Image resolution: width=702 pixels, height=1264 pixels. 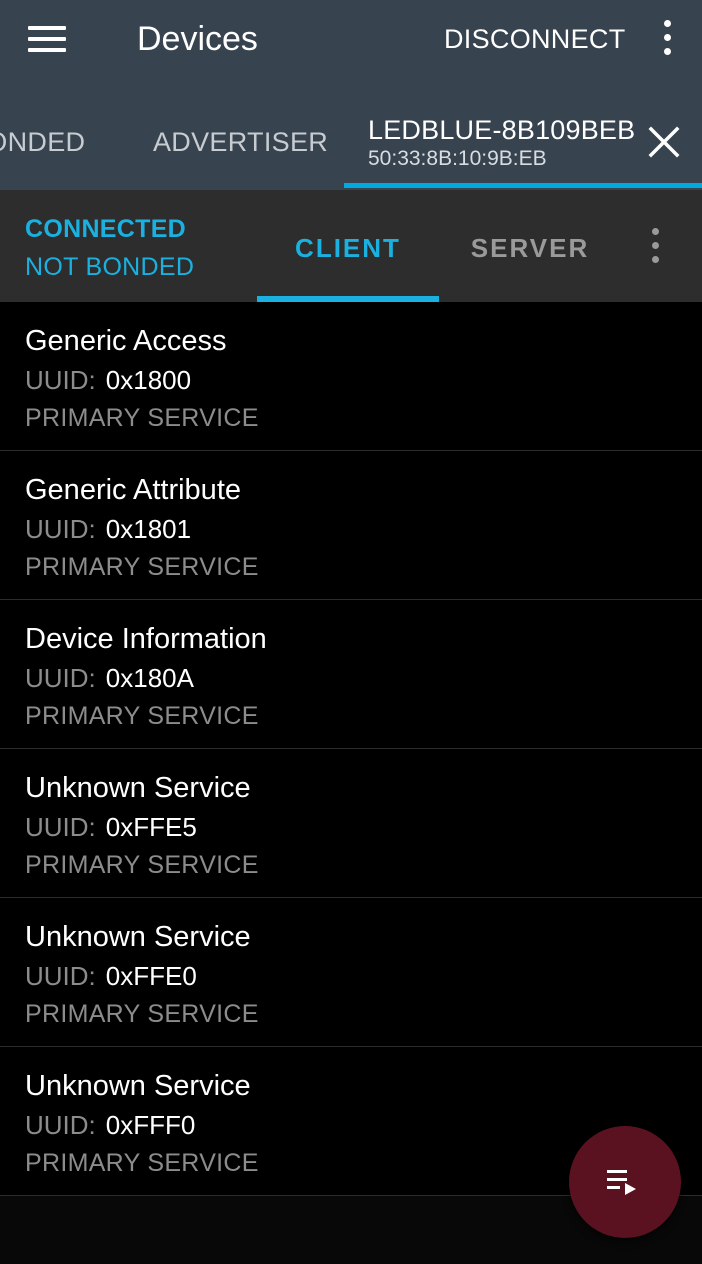 I want to click on device-name: LEDBLUE-8B109BEB, so click(x=502, y=130).